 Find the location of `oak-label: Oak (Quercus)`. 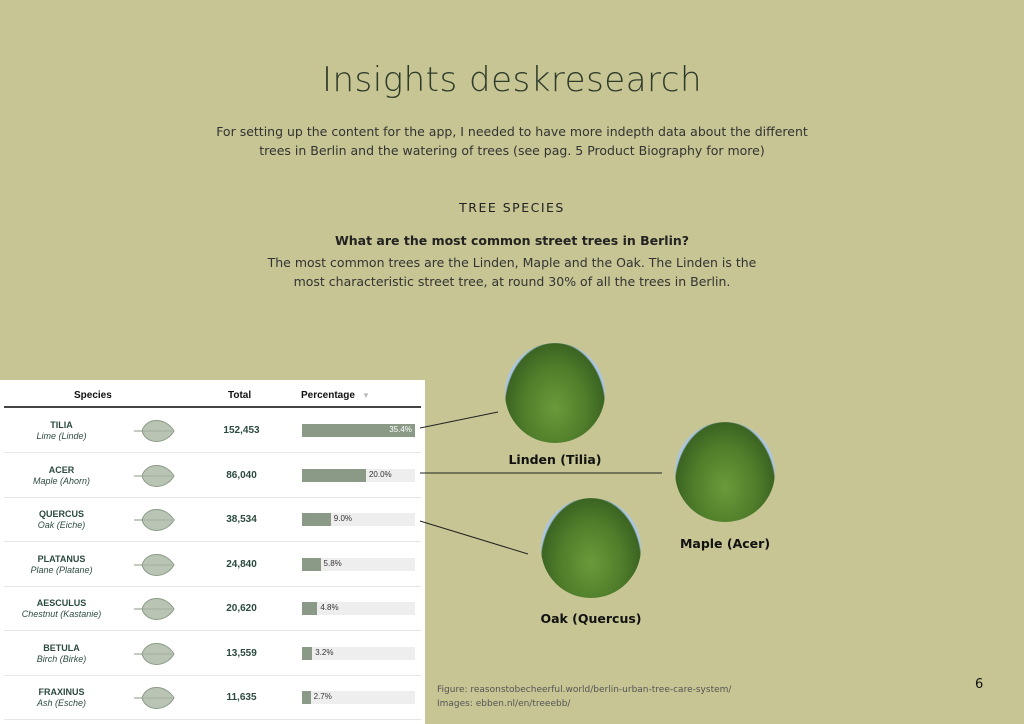

oak-label: Oak (Quercus) is located at coordinates (591, 618).